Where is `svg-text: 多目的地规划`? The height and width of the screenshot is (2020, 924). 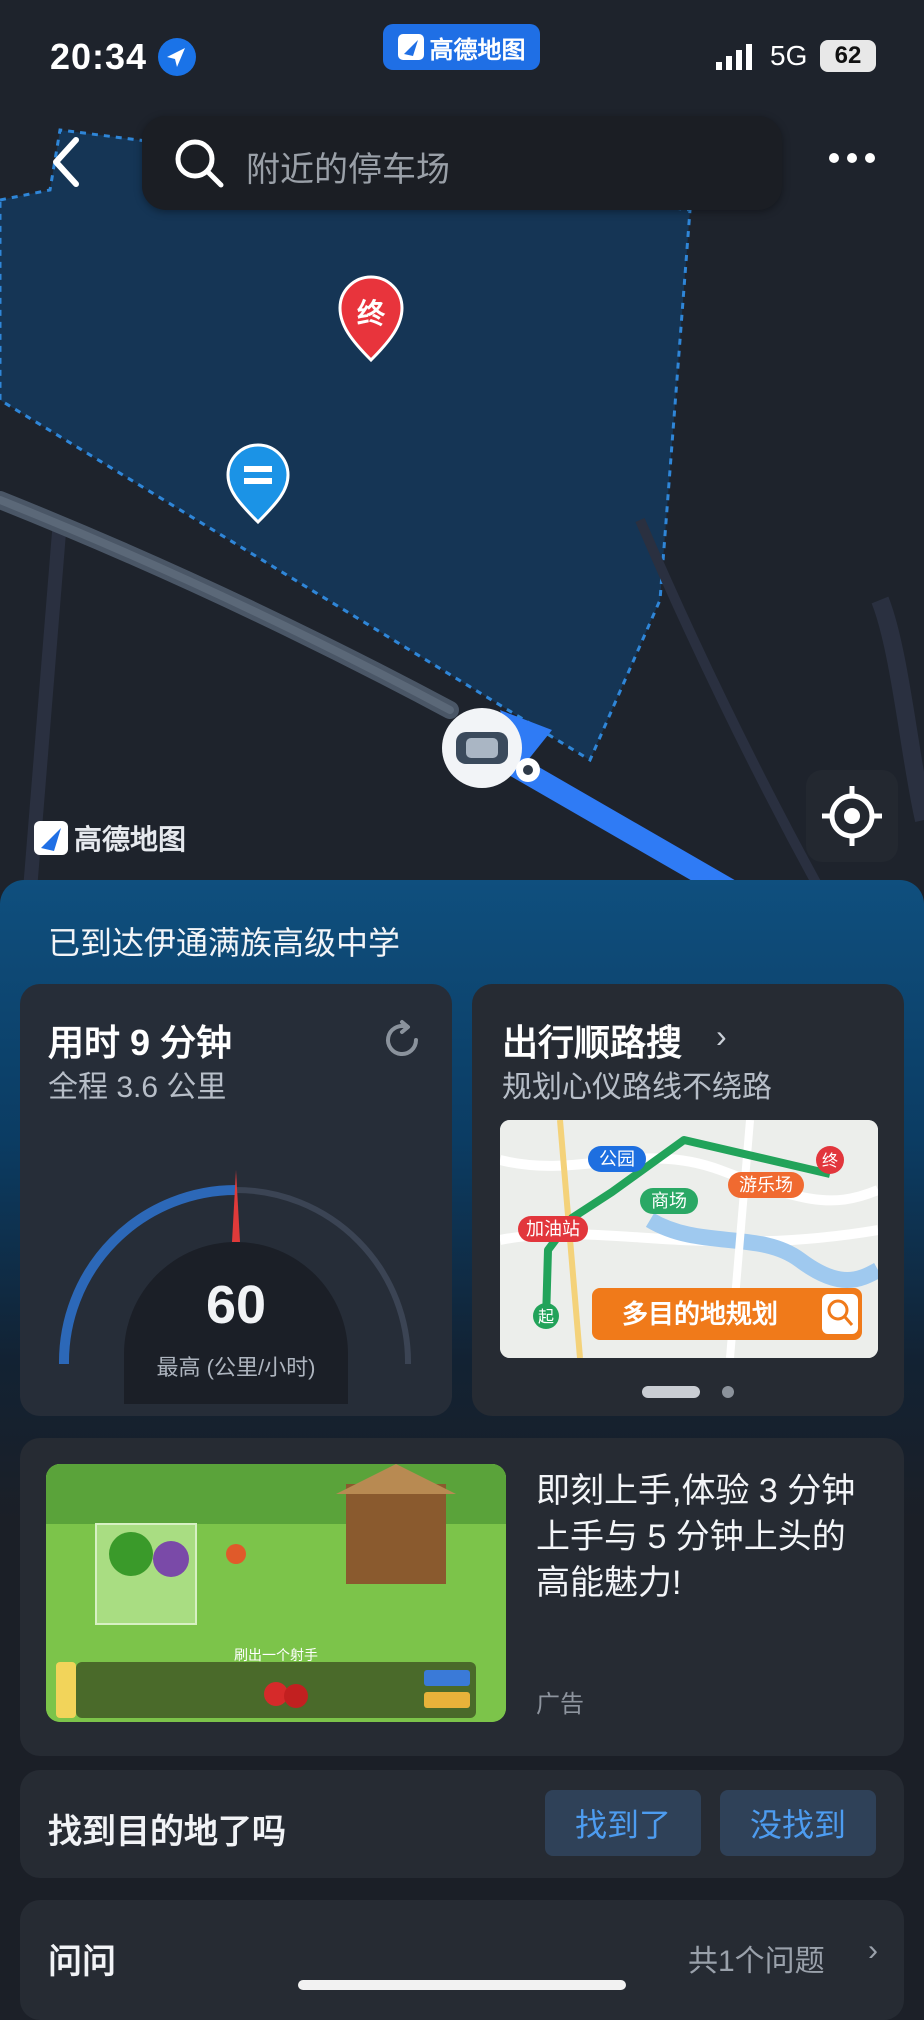 svg-text: 多目的地规划 is located at coordinates (700, 1314).